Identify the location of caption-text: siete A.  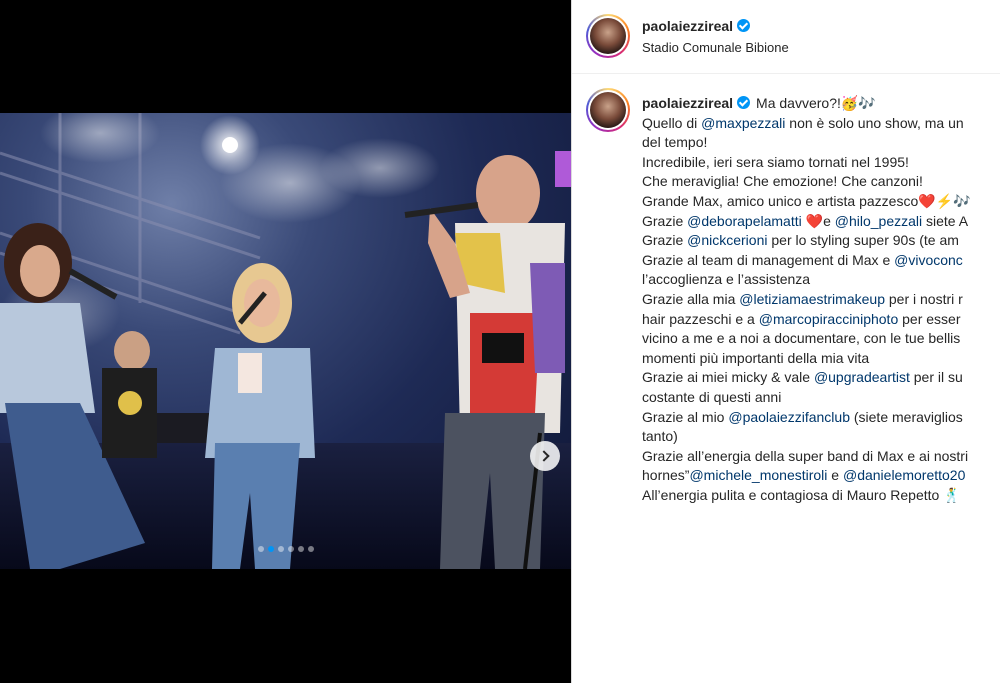
(945, 220).